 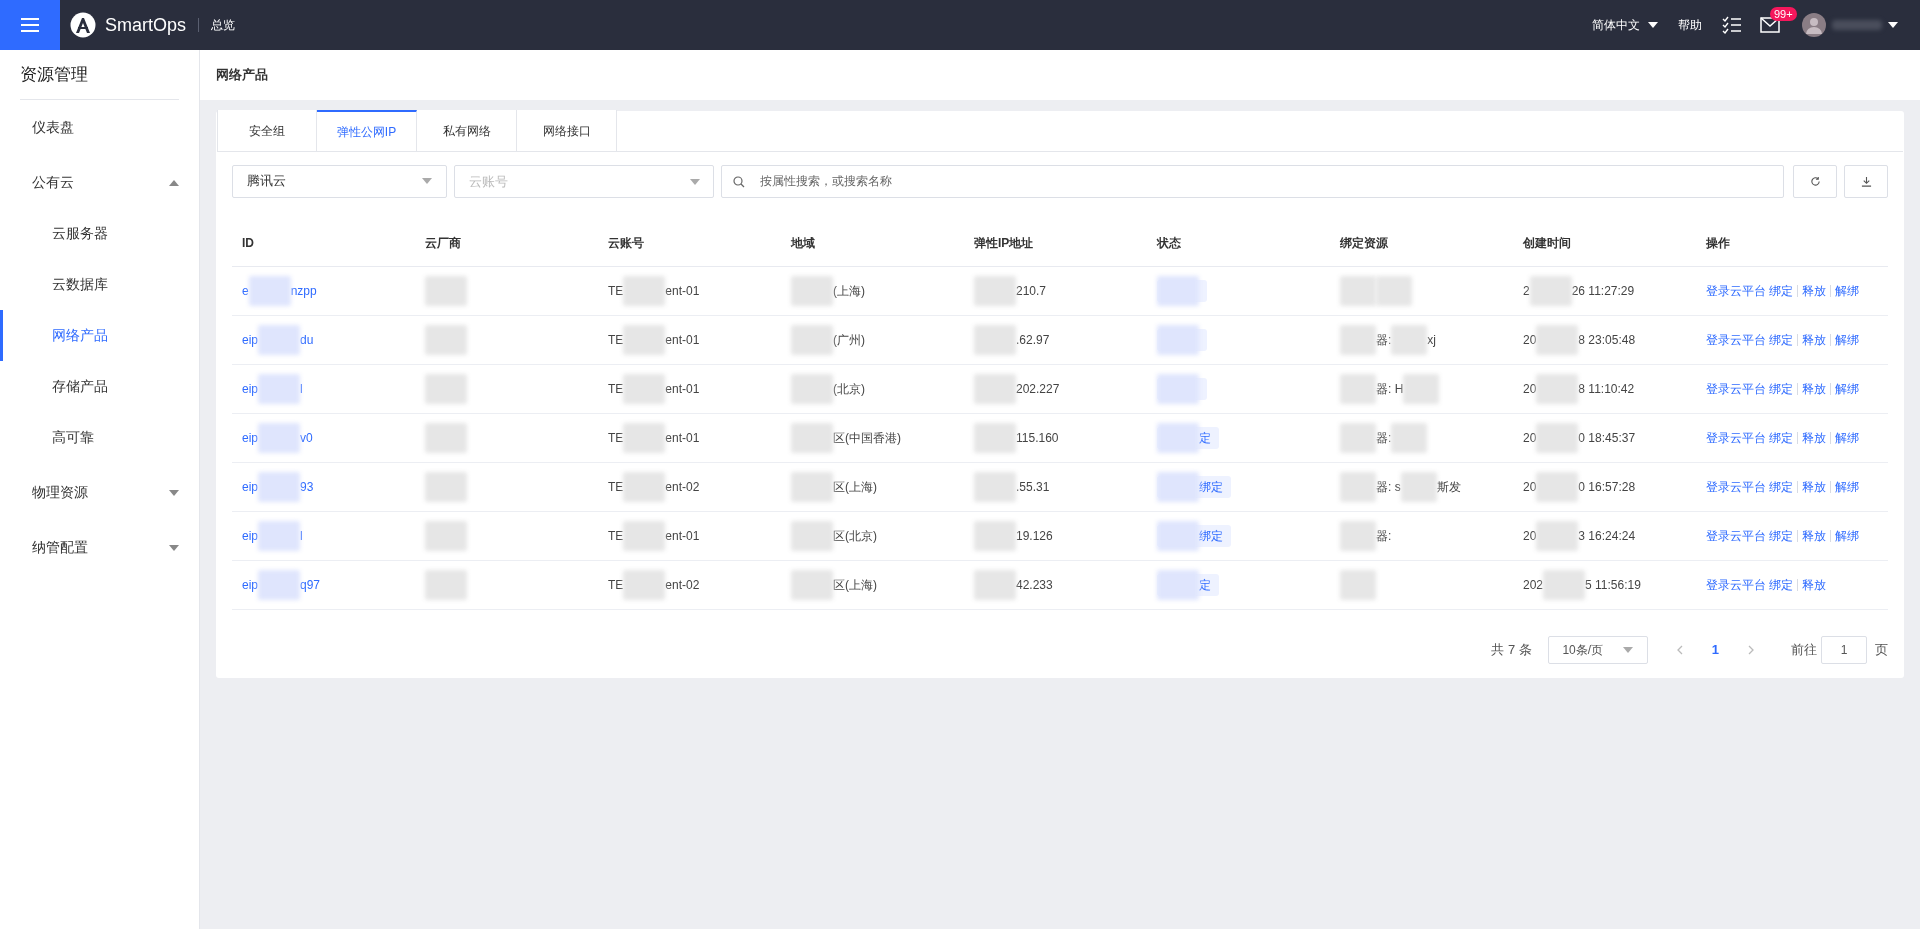 I want to click on search-field: 按属性搜索，或搜索名称, so click(x=1252, y=181).